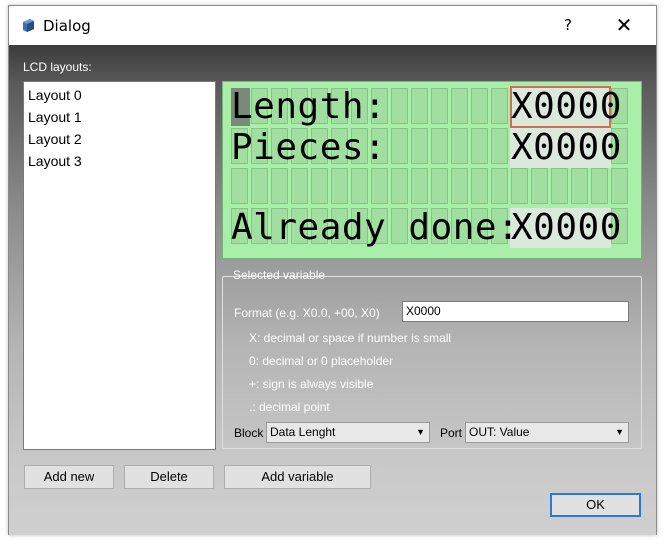 The height and width of the screenshot is (544, 666). Describe the element at coordinates (119, 161) in the screenshot. I see `layout-item: Layout 3` at that location.